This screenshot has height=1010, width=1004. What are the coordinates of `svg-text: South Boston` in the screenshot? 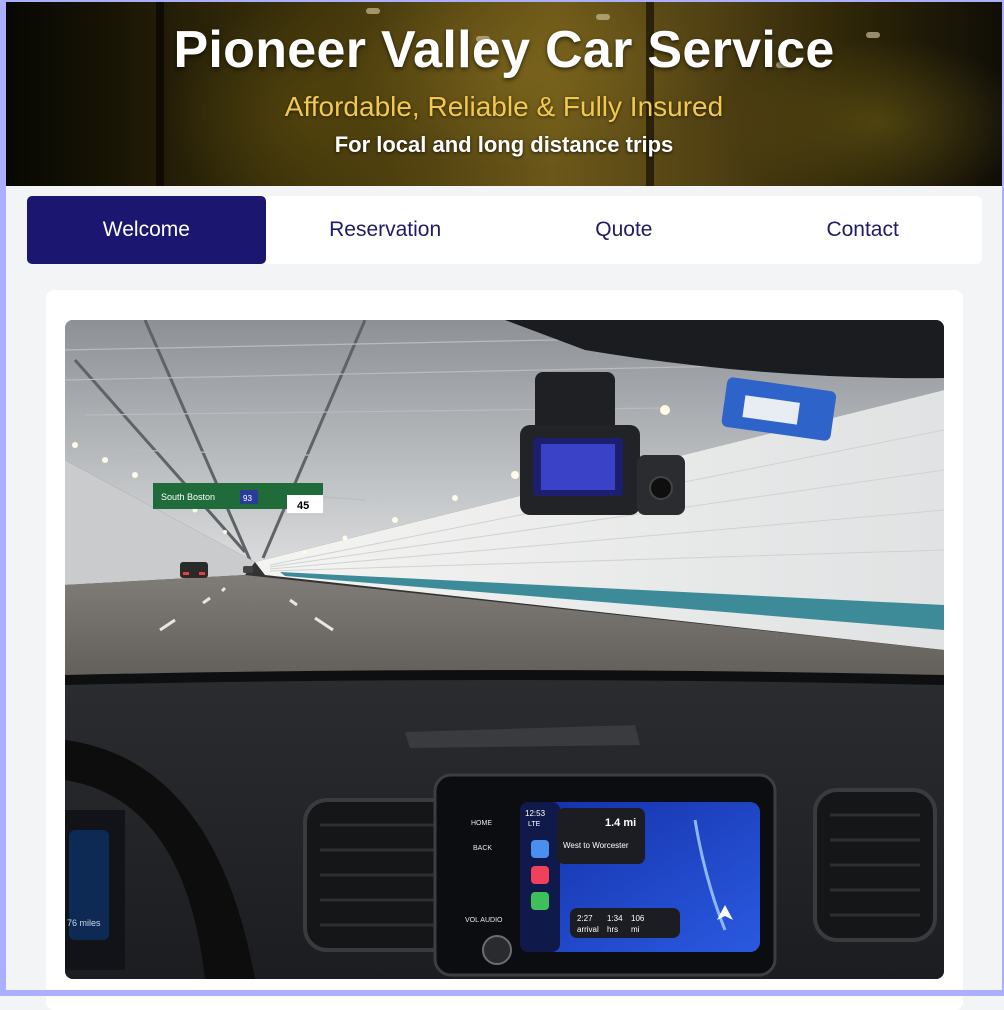 It's located at (188, 497).